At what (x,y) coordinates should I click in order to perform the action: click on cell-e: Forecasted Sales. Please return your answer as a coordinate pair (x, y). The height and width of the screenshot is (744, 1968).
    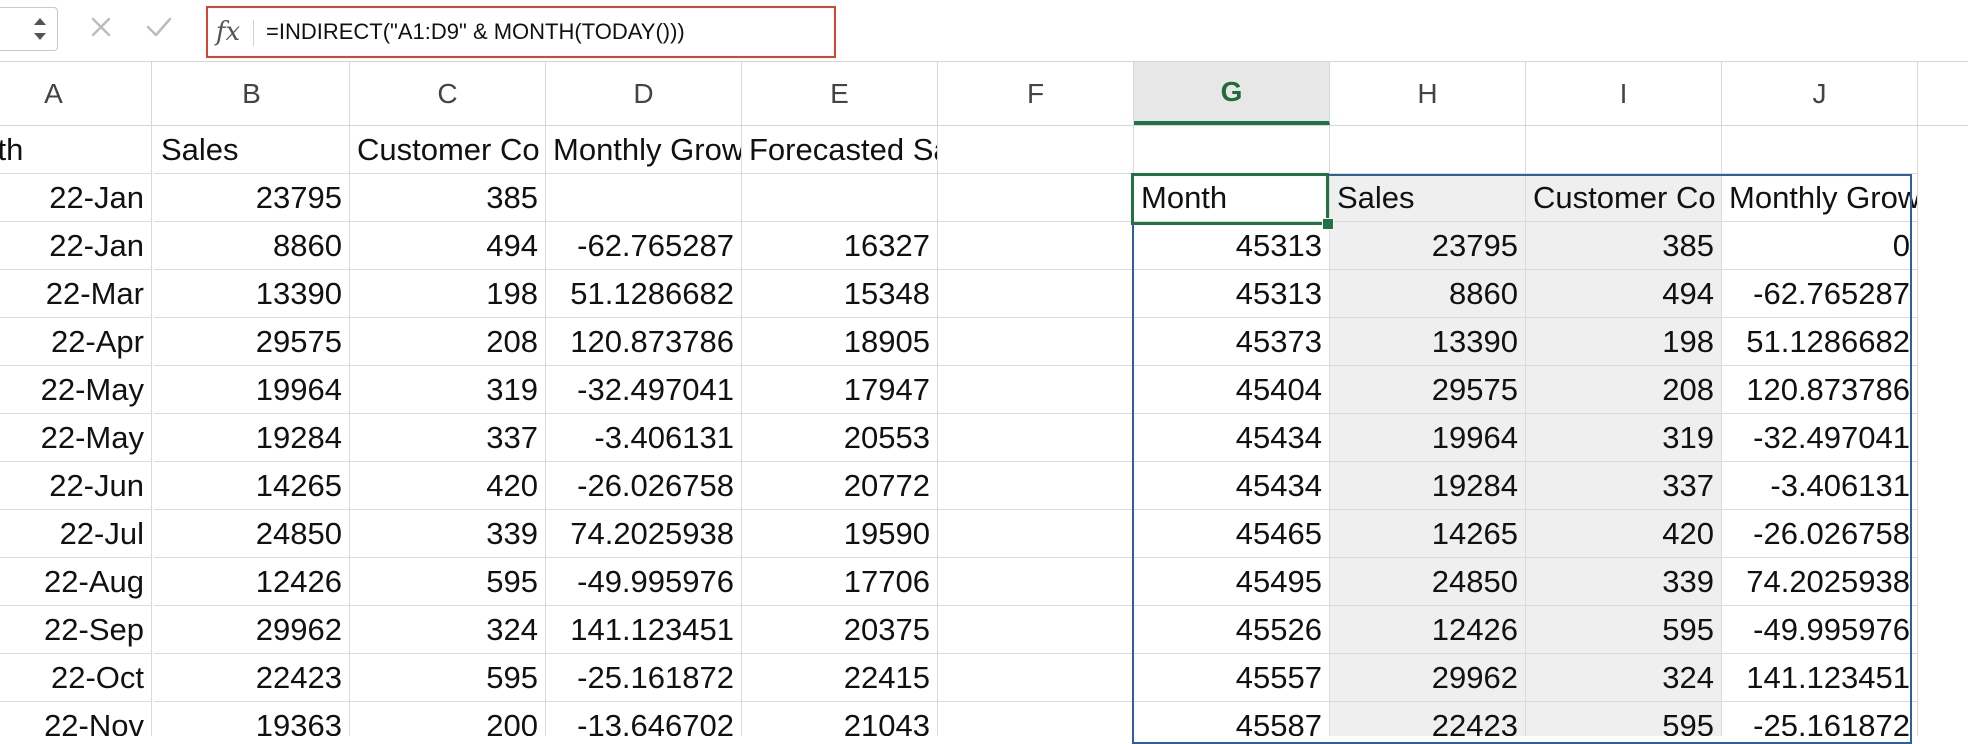
    Looking at the image, I should click on (840, 150).